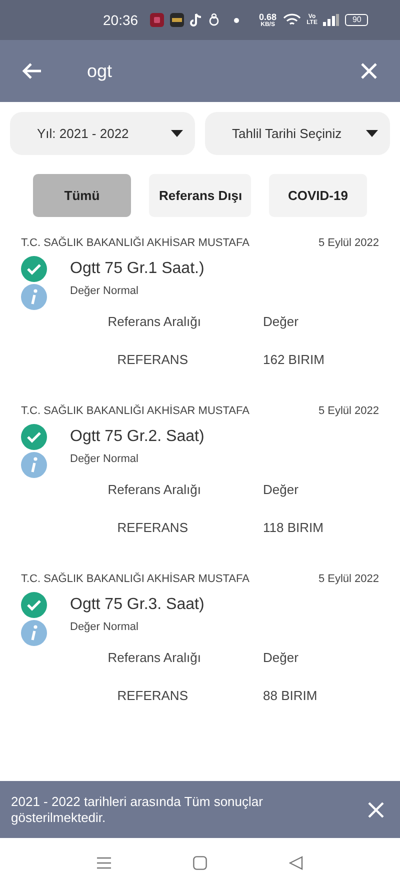  Describe the element at coordinates (356, 20) in the screenshot. I see `battery-level: 90` at that location.